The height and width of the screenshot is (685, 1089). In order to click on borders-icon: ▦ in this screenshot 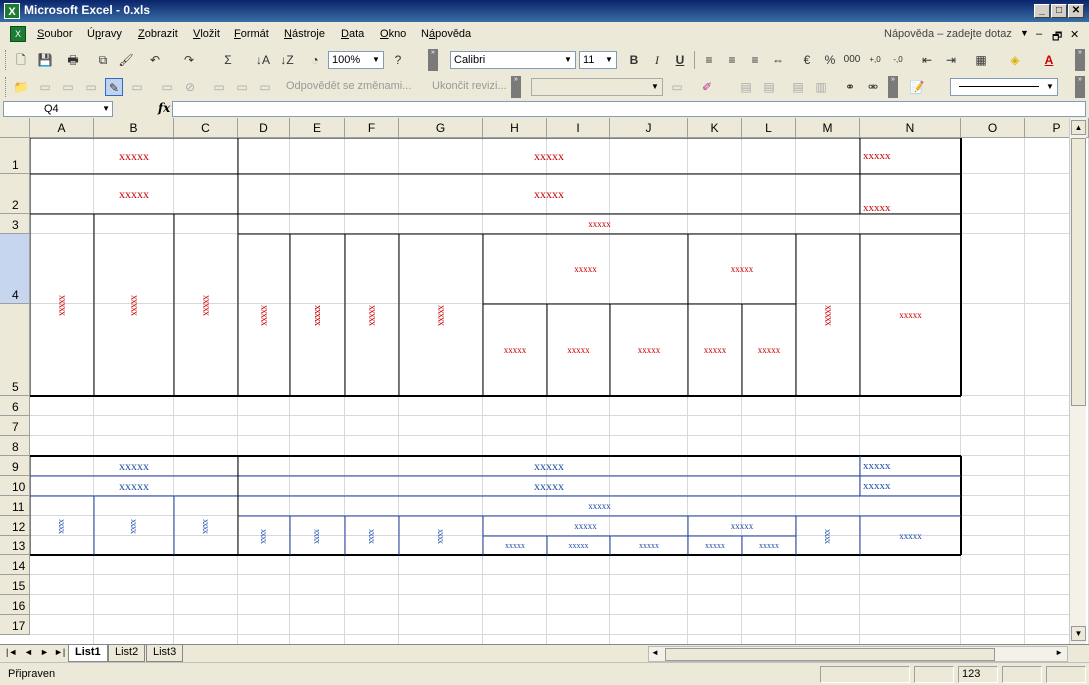, I will do `click(981, 60)`.